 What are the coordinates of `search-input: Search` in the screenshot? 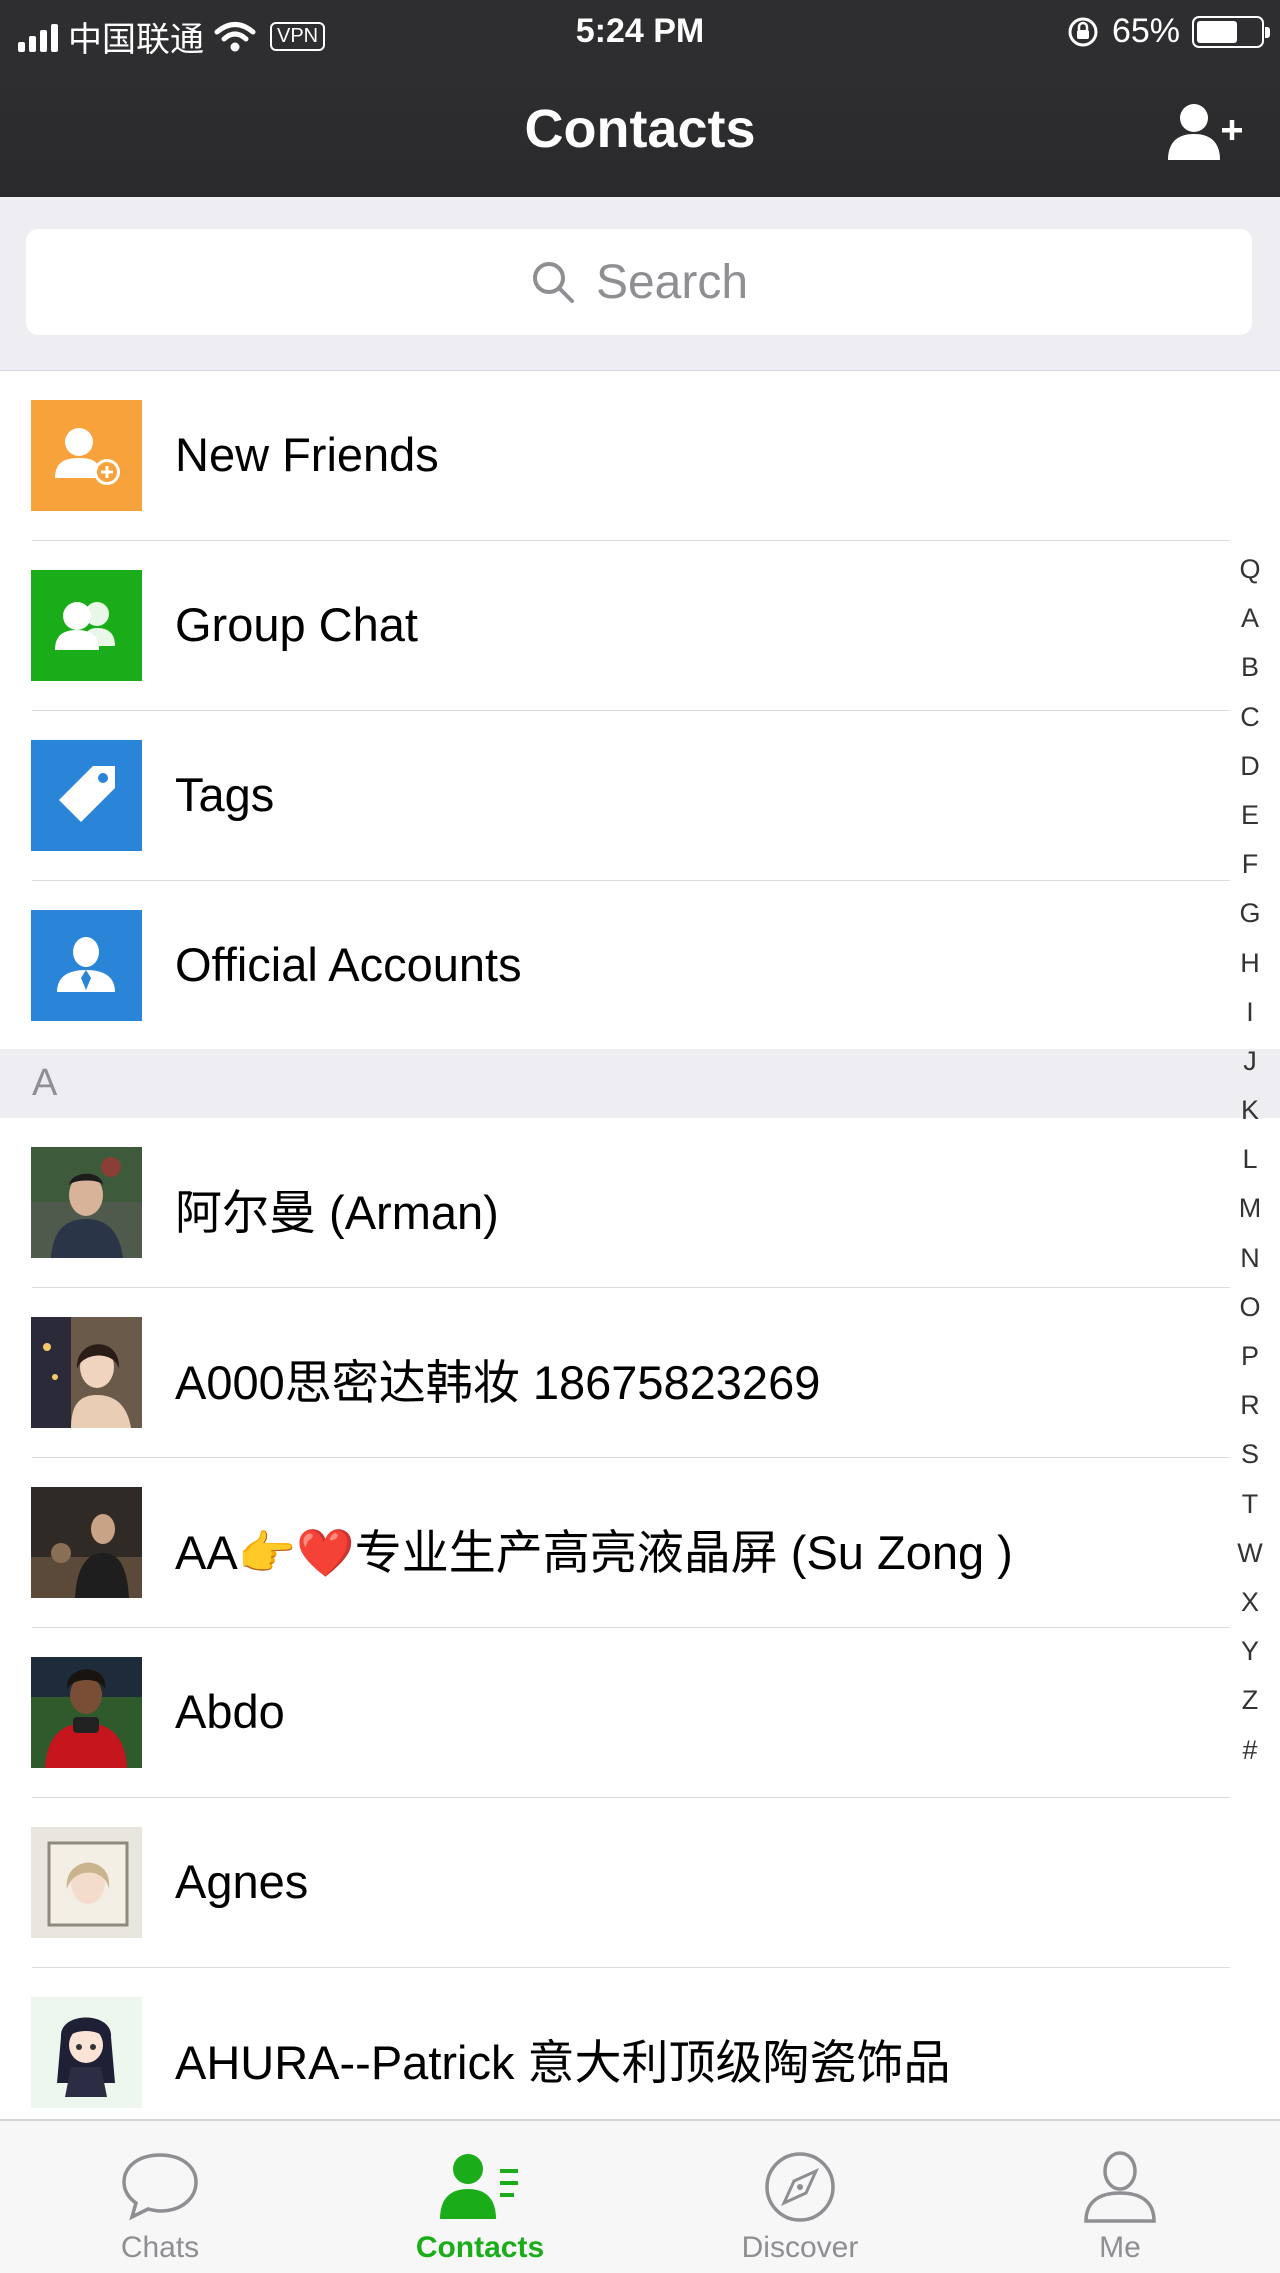 It's located at (639, 282).